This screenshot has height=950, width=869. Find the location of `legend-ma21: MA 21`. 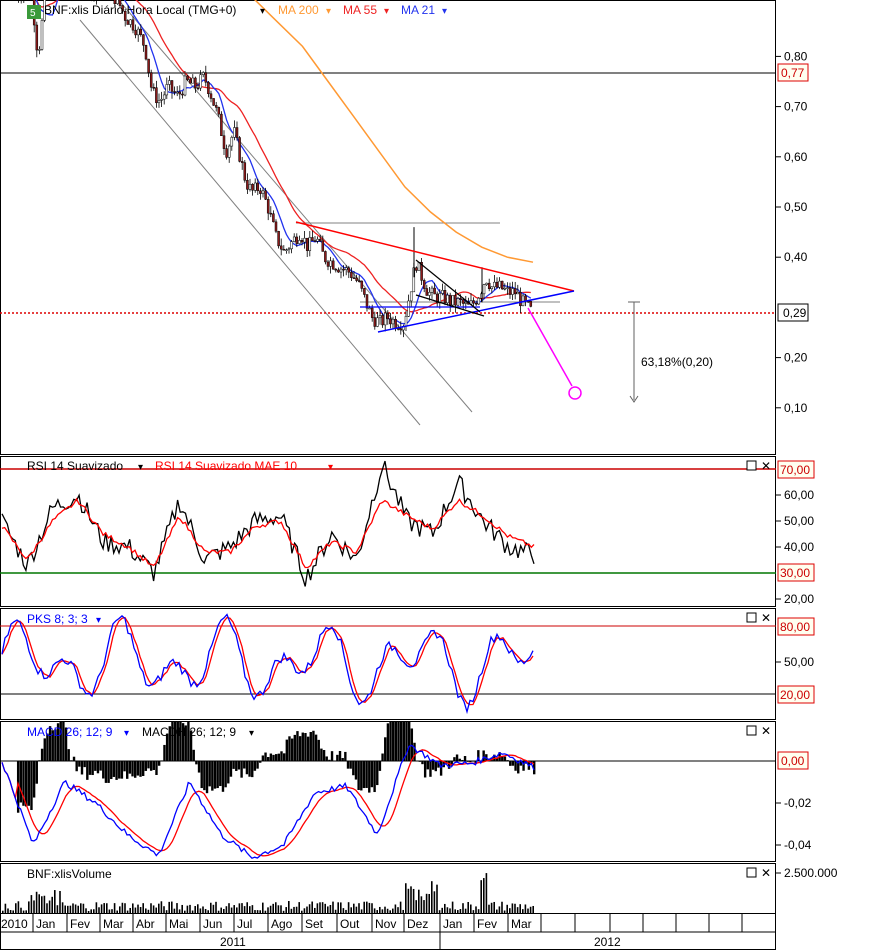

legend-ma21: MA 21 is located at coordinates (418, 10).